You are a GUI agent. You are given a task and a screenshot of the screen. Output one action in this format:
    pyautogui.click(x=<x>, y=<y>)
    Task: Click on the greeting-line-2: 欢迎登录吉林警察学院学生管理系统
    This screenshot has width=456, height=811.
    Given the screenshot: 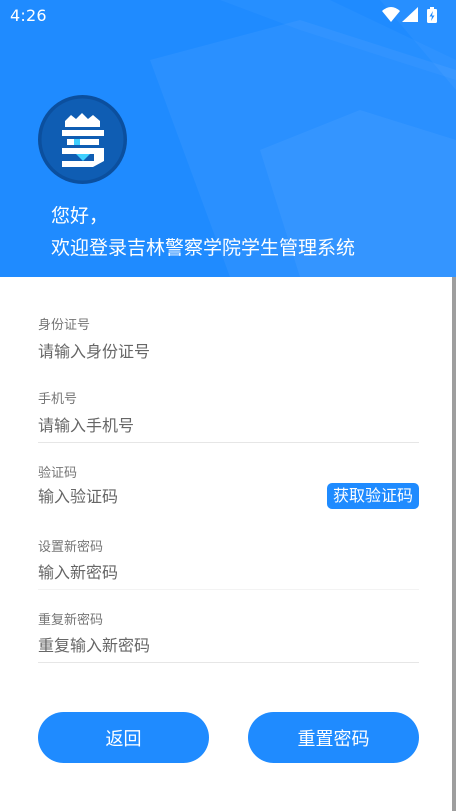 What is the action you would take?
    pyautogui.click(x=203, y=248)
    